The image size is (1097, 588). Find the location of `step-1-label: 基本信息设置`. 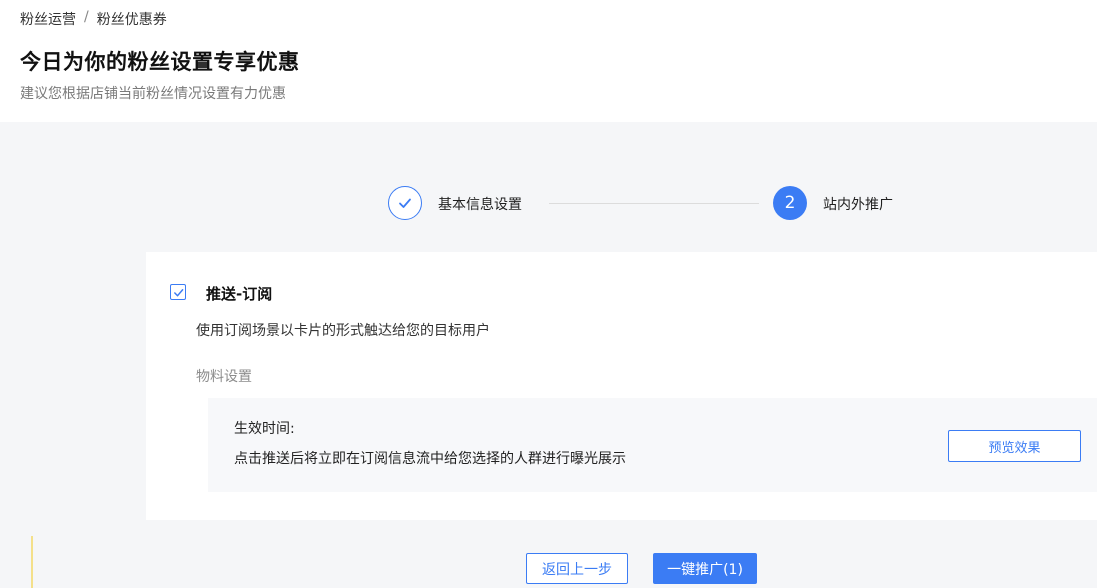

step-1-label: 基本信息设置 is located at coordinates (480, 205).